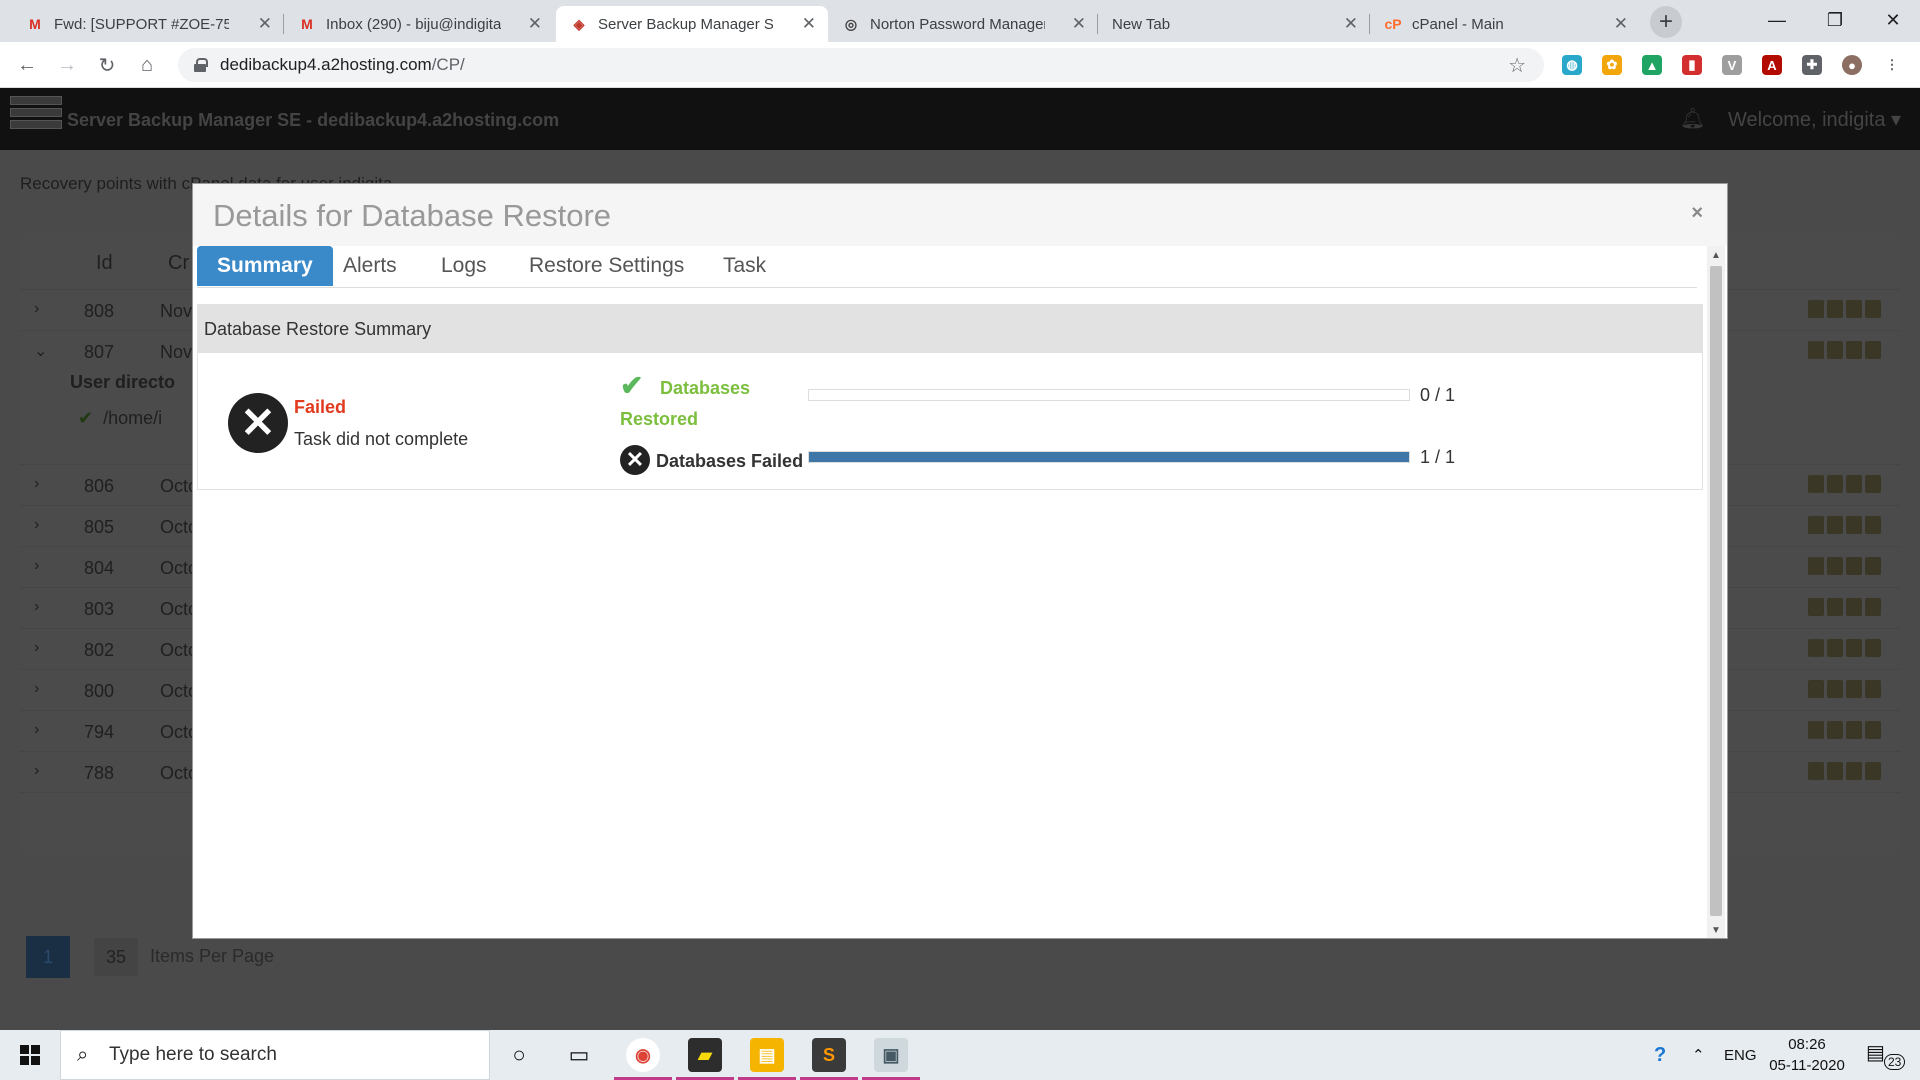 Image resolution: width=1920 pixels, height=1080 pixels. Describe the element at coordinates (1660, 1055) in the screenshot. I see `help-icon: ?` at that location.